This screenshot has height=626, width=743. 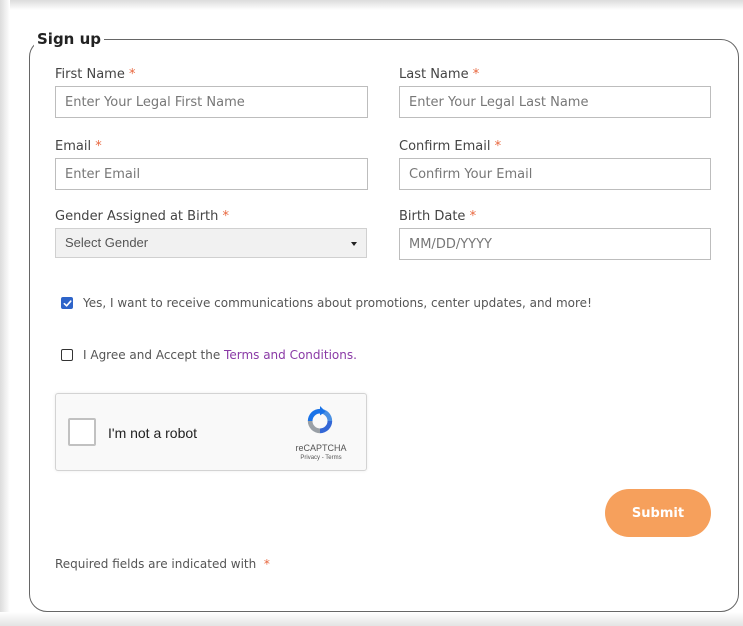 I want to click on required-fields-note: Required fields are indicated with *, so click(x=162, y=564).